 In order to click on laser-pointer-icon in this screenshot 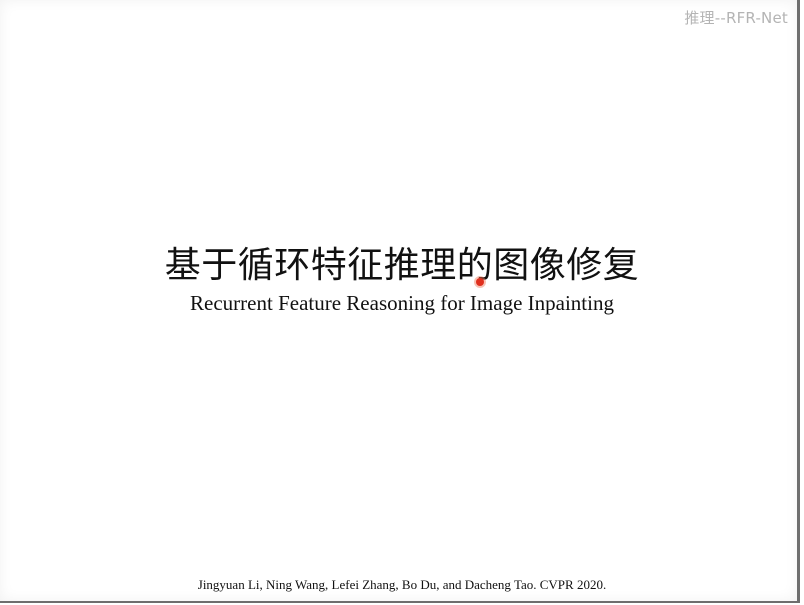, I will do `click(480, 282)`.